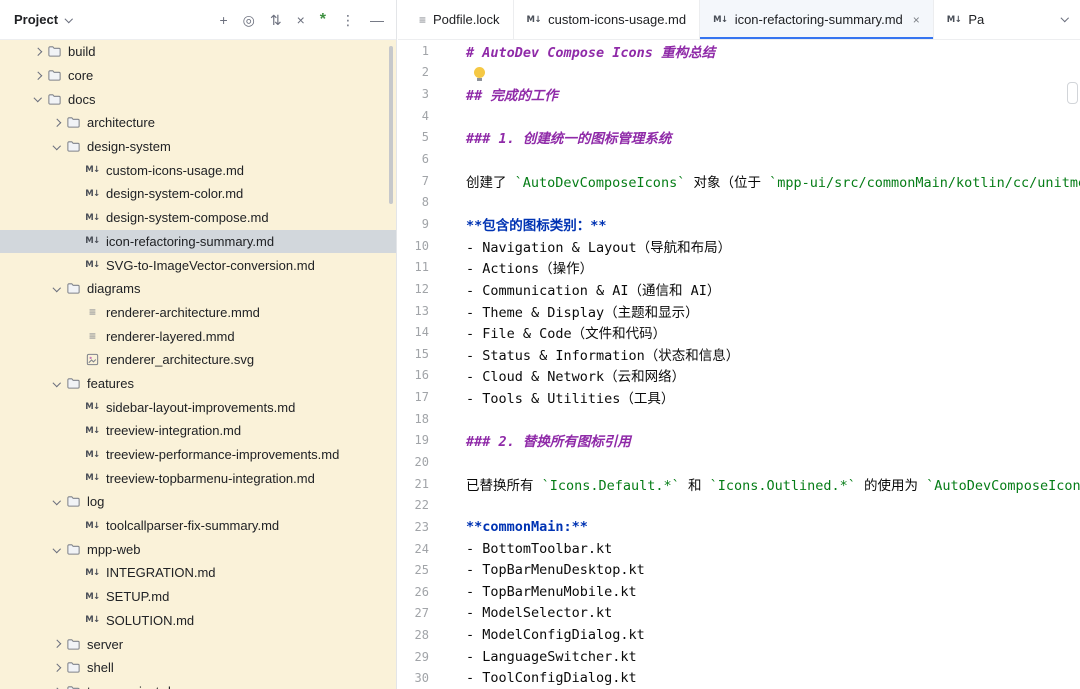 This screenshot has height=689, width=1080. I want to click on tree-item-mpp-web: mpp-web, so click(198, 549).